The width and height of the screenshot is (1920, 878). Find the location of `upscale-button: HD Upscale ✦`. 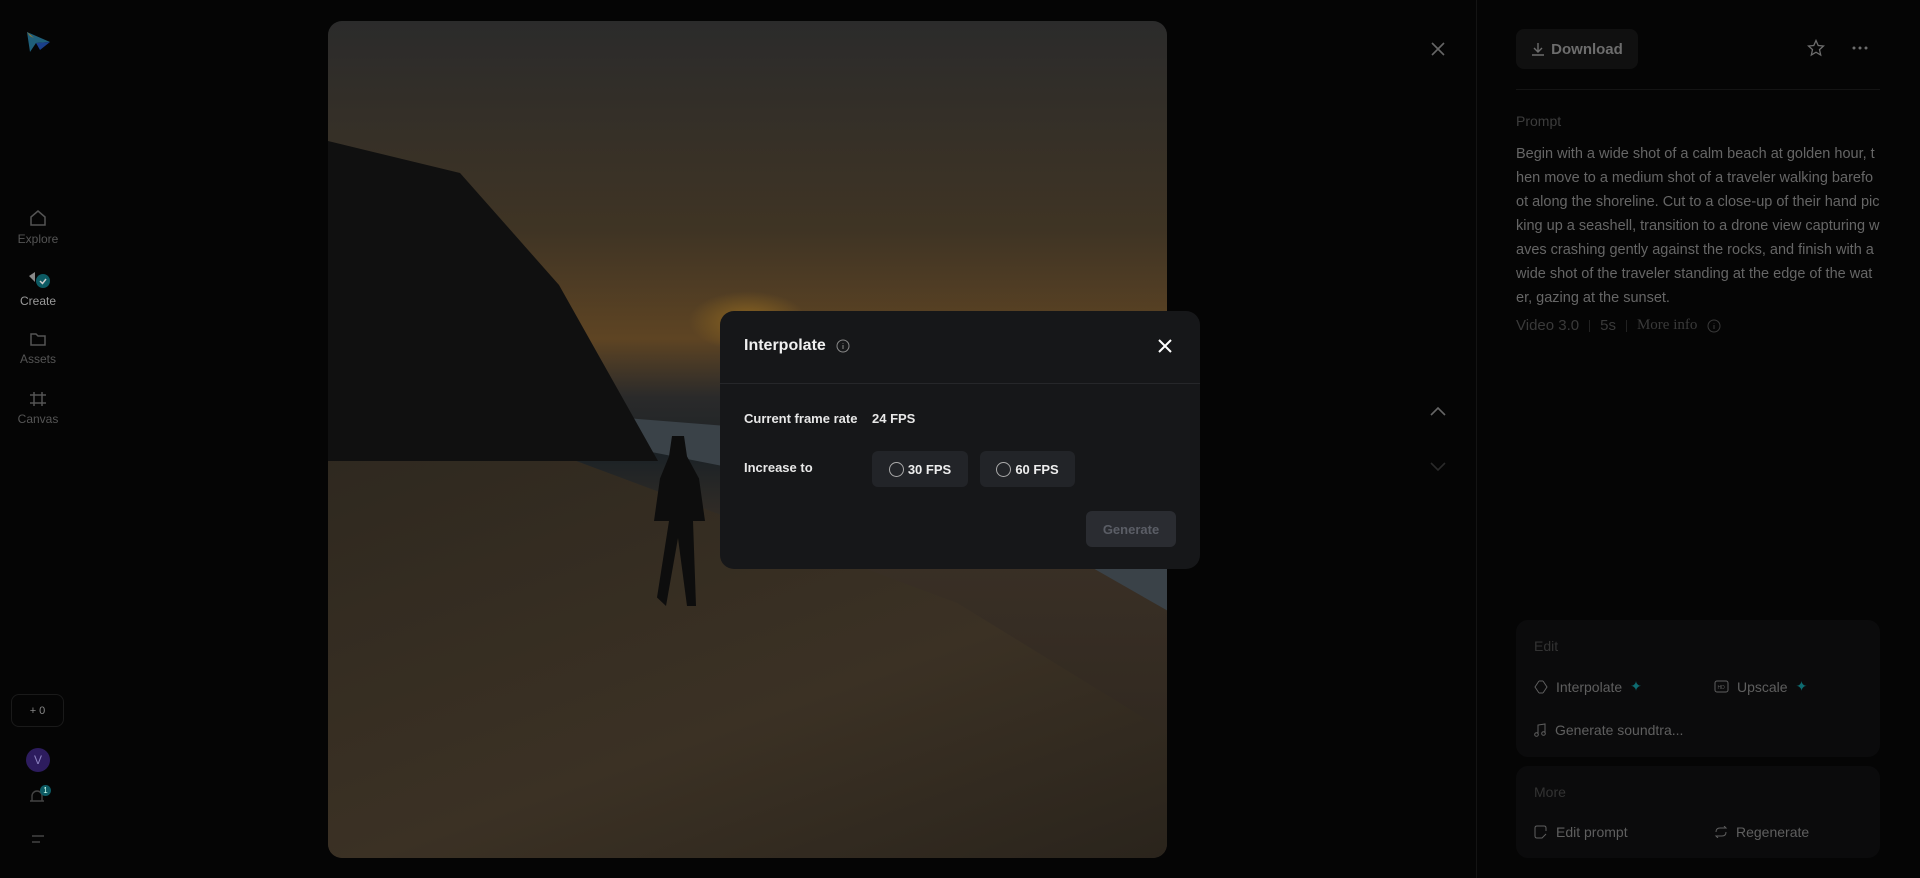

upscale-button: HD Upscale ✦ is located at coordinates (1760, 686).